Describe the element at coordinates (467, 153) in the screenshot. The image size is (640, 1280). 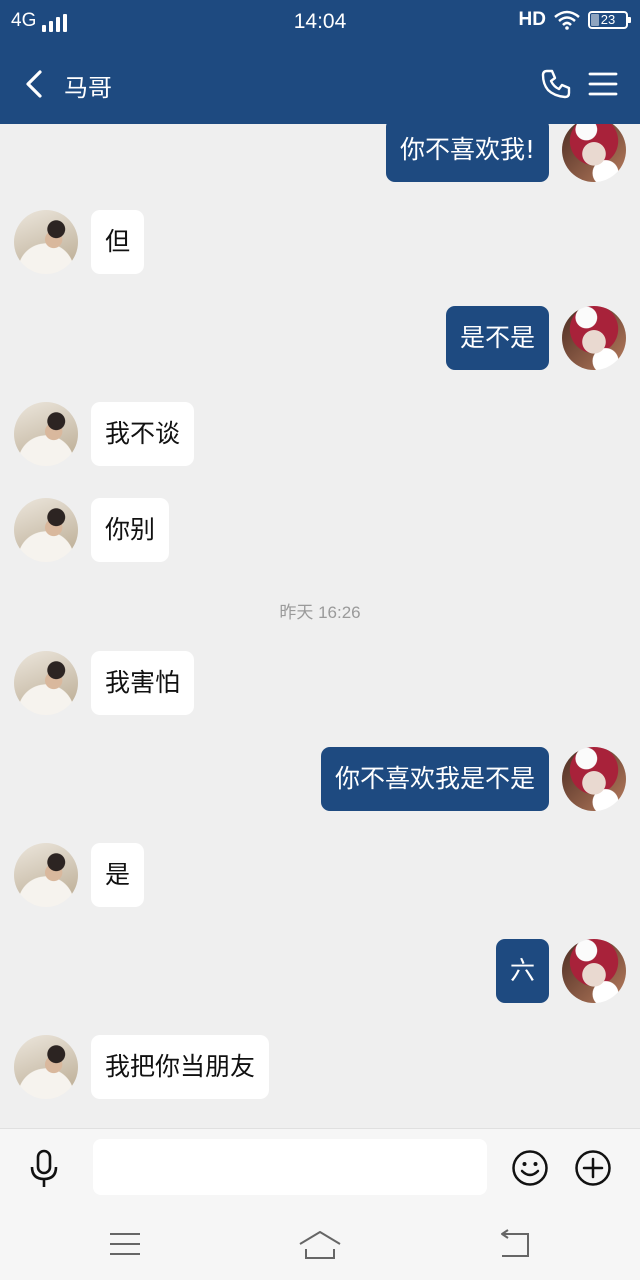
I see `message-bubble: 你不喜欢我!` at that location.